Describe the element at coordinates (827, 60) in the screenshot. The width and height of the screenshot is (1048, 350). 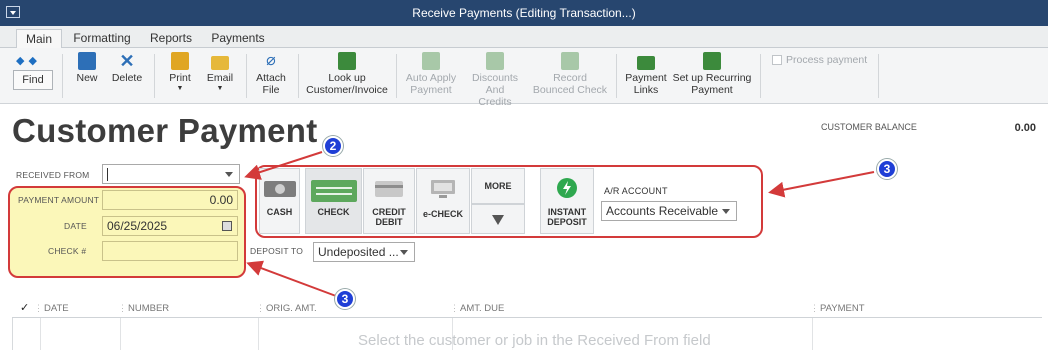
I see `process-payment-label: Process payment` at that location.